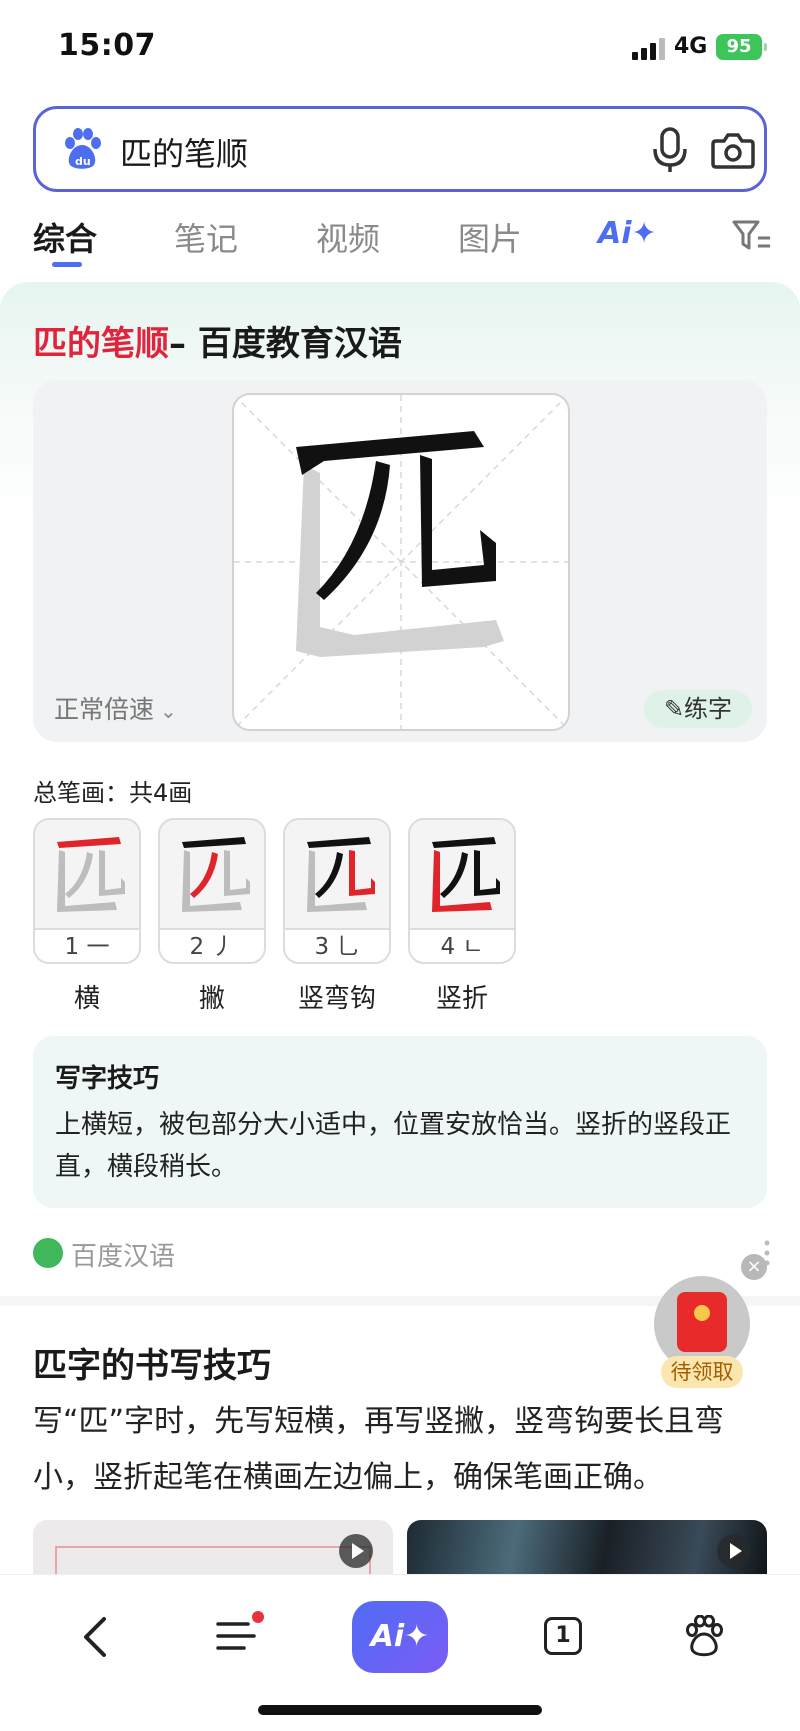 Image resolution: width=800 pixels, height=1731 pixels. I want to click on practice-button: ✎练字, so click(698, 709).